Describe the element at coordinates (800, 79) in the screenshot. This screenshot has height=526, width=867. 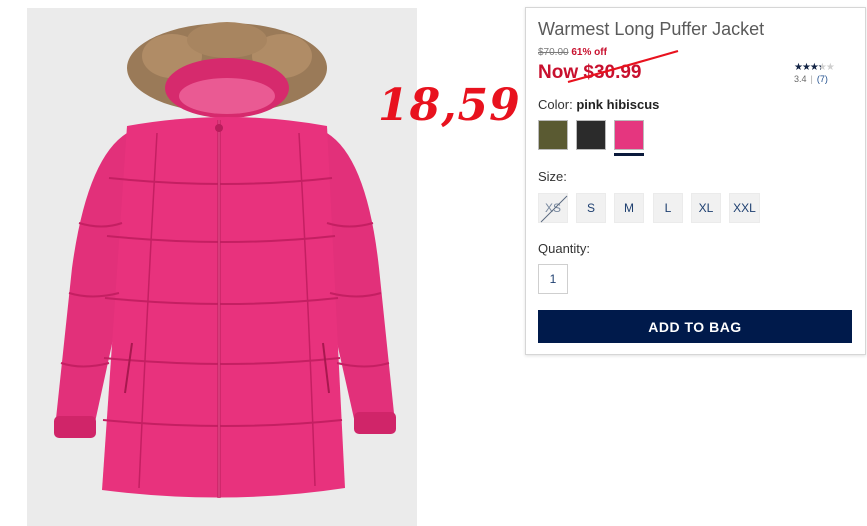
I see `rating-value: 3.4` at that location.